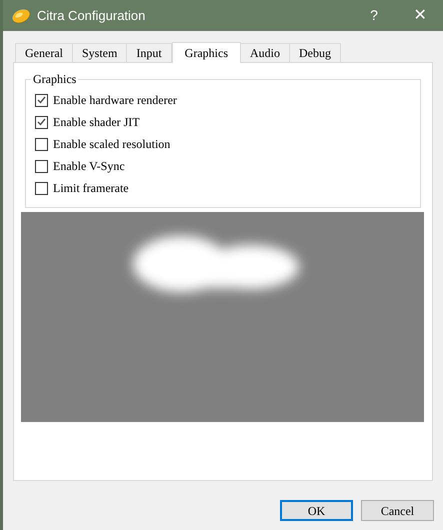 This screenshot has height=530, width=443. What do you see at coordinates (316, 510) in the screenshot?
I see `dialog-button: OK` at bounding box center [316, 510].